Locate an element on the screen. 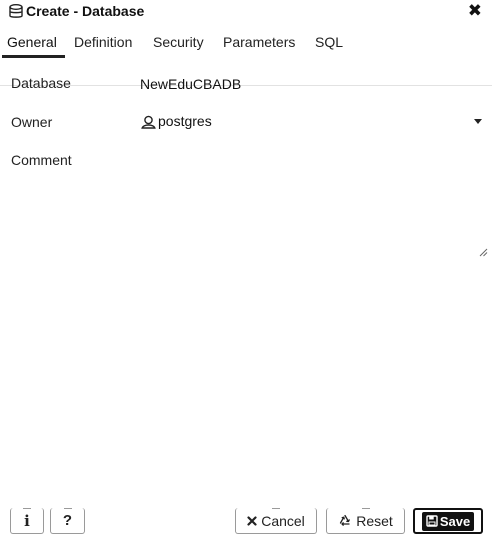 The height and width of the screenshot is (537, 492). cancel-button: Cancel is located at coordinates (276, 521).